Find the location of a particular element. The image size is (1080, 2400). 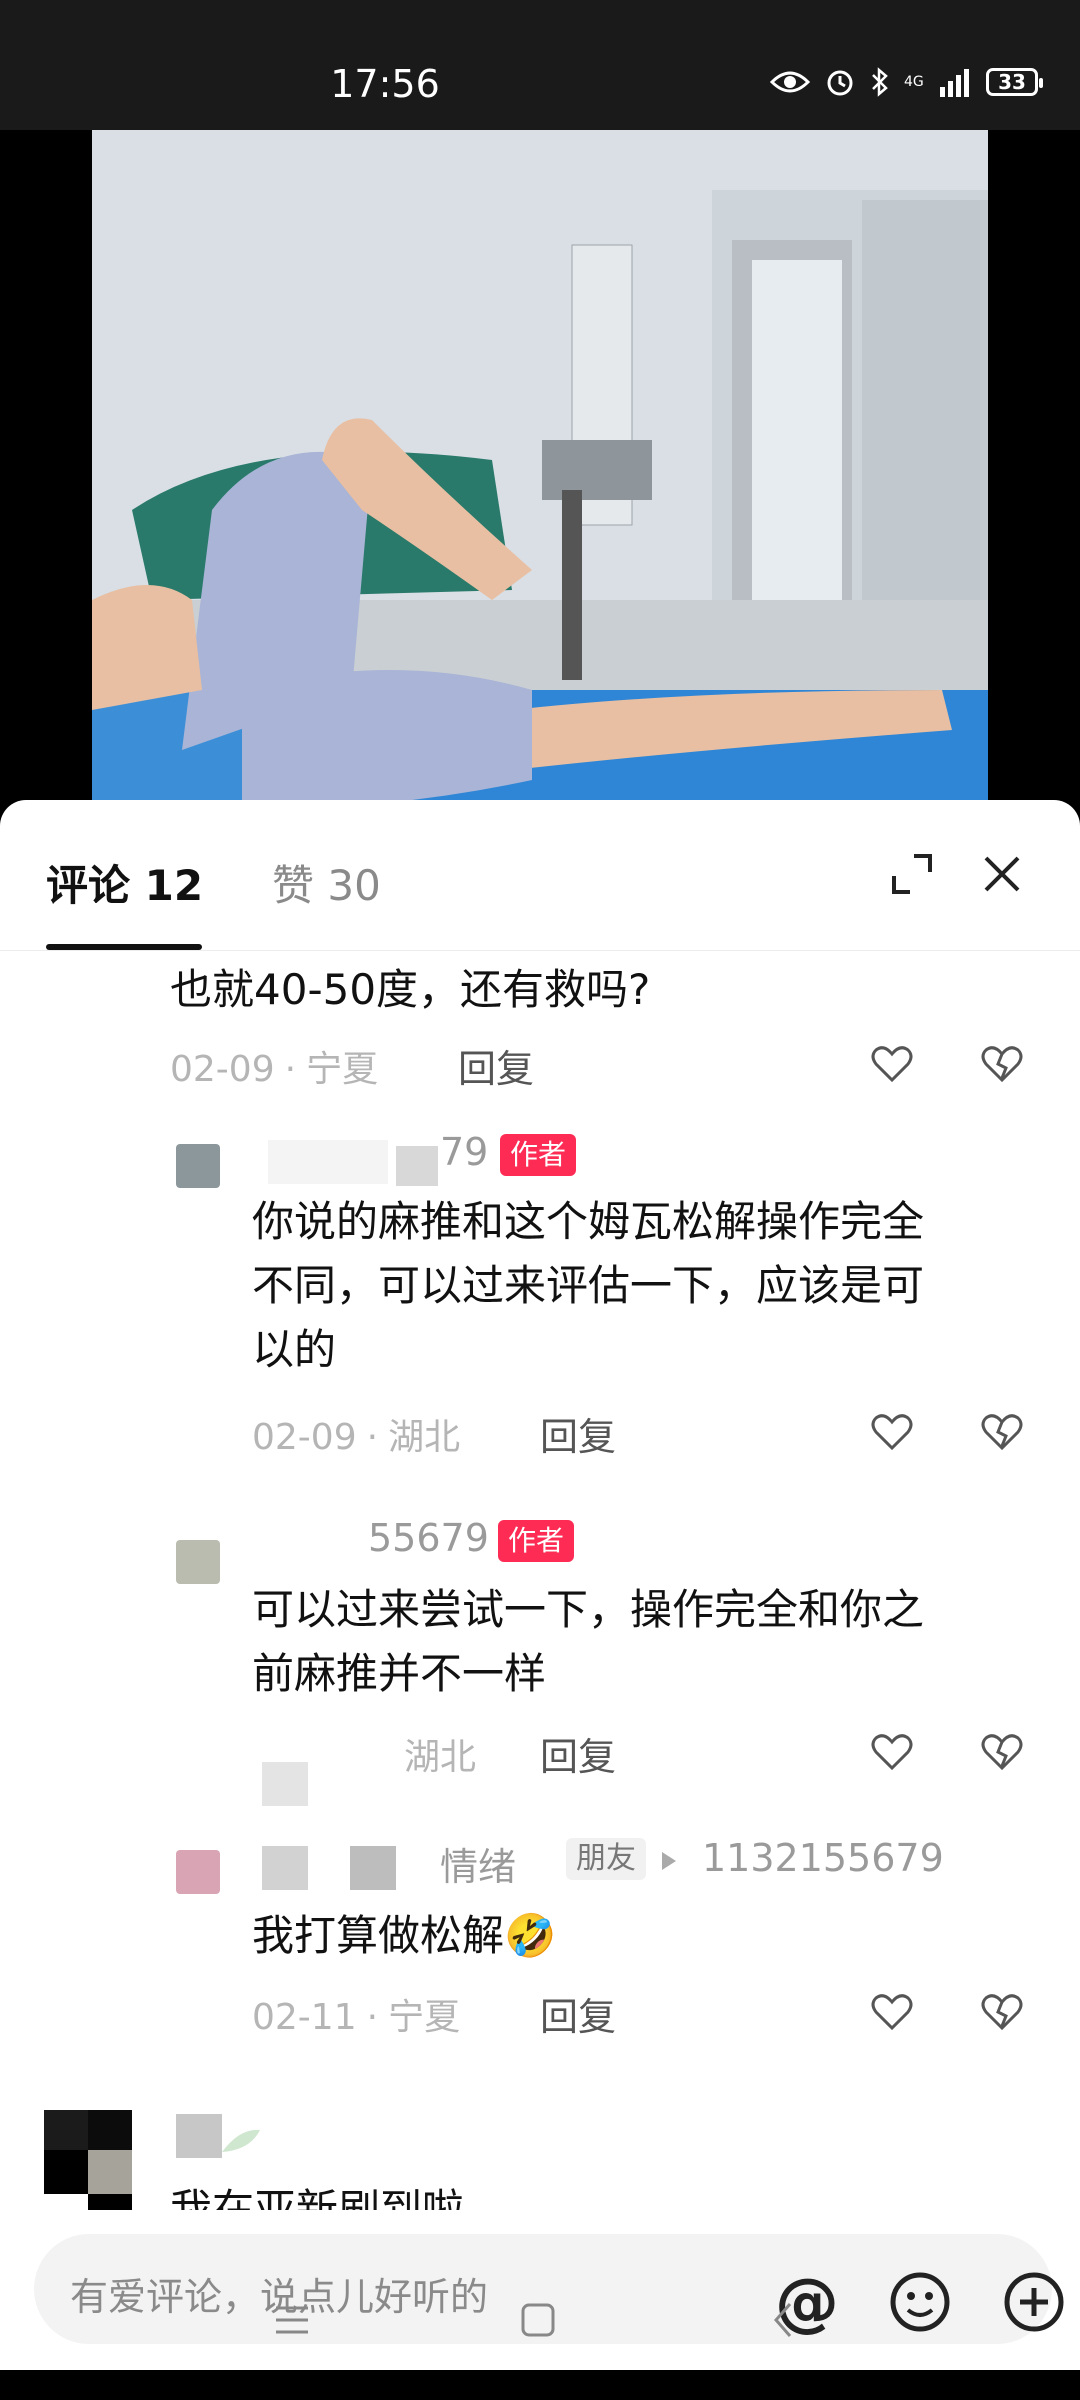

emoji-icon is located at coordinates (920, 2302).